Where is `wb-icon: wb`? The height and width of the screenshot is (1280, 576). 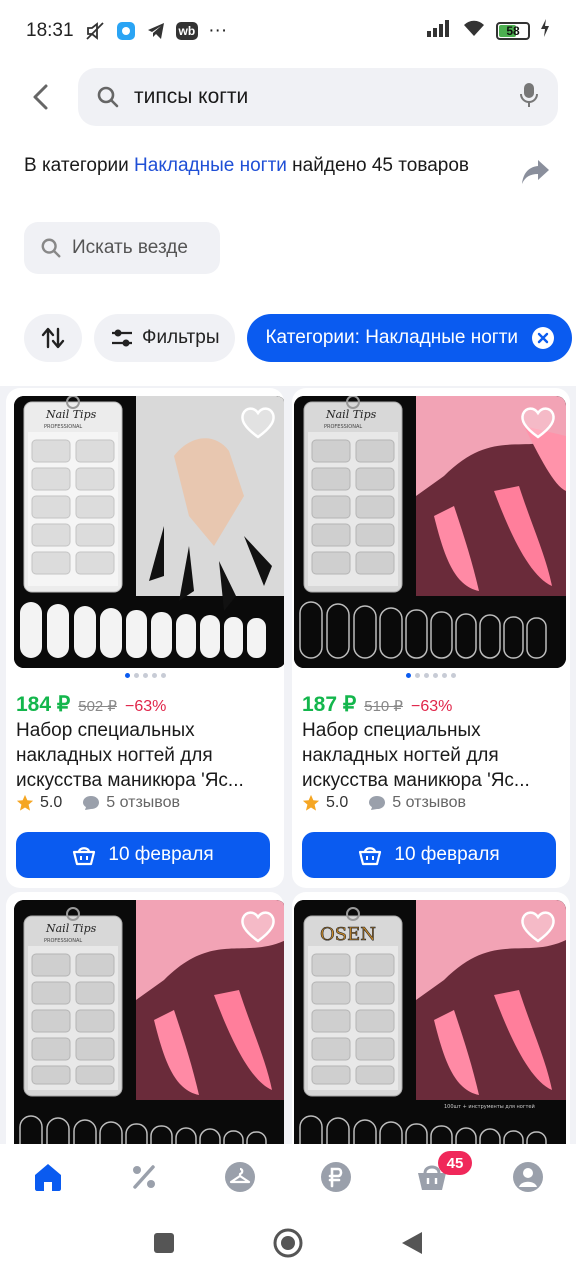
wb-icon: wb is located at coordinates (187, 31).